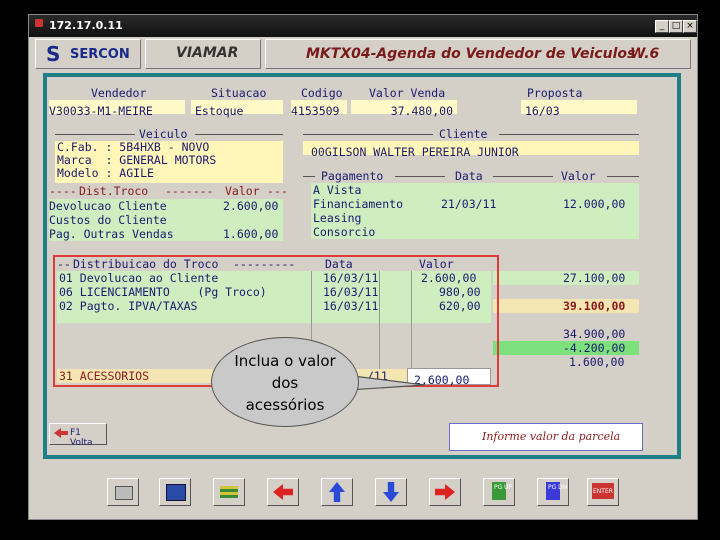  What do you see at coordinates (597, 362) in the screenshot?
I see `total-4: 1.600,00` at bounding box center [597, 362].